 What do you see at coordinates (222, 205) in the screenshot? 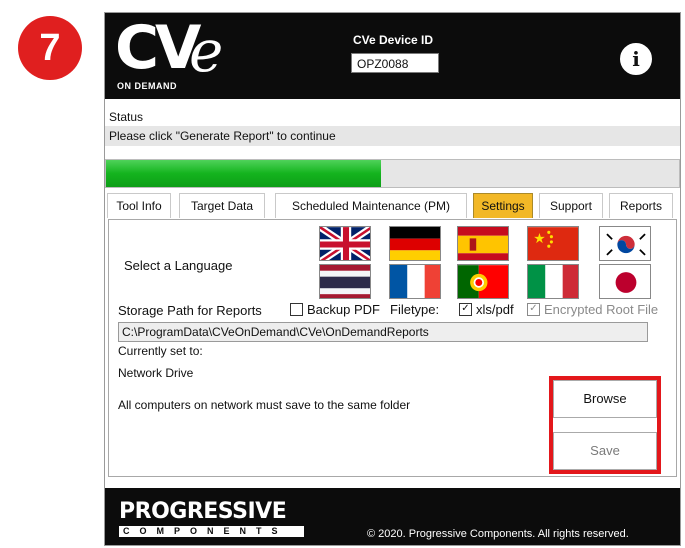
I see `tab-target-data: Target Data` at bounding box center [222, 205].